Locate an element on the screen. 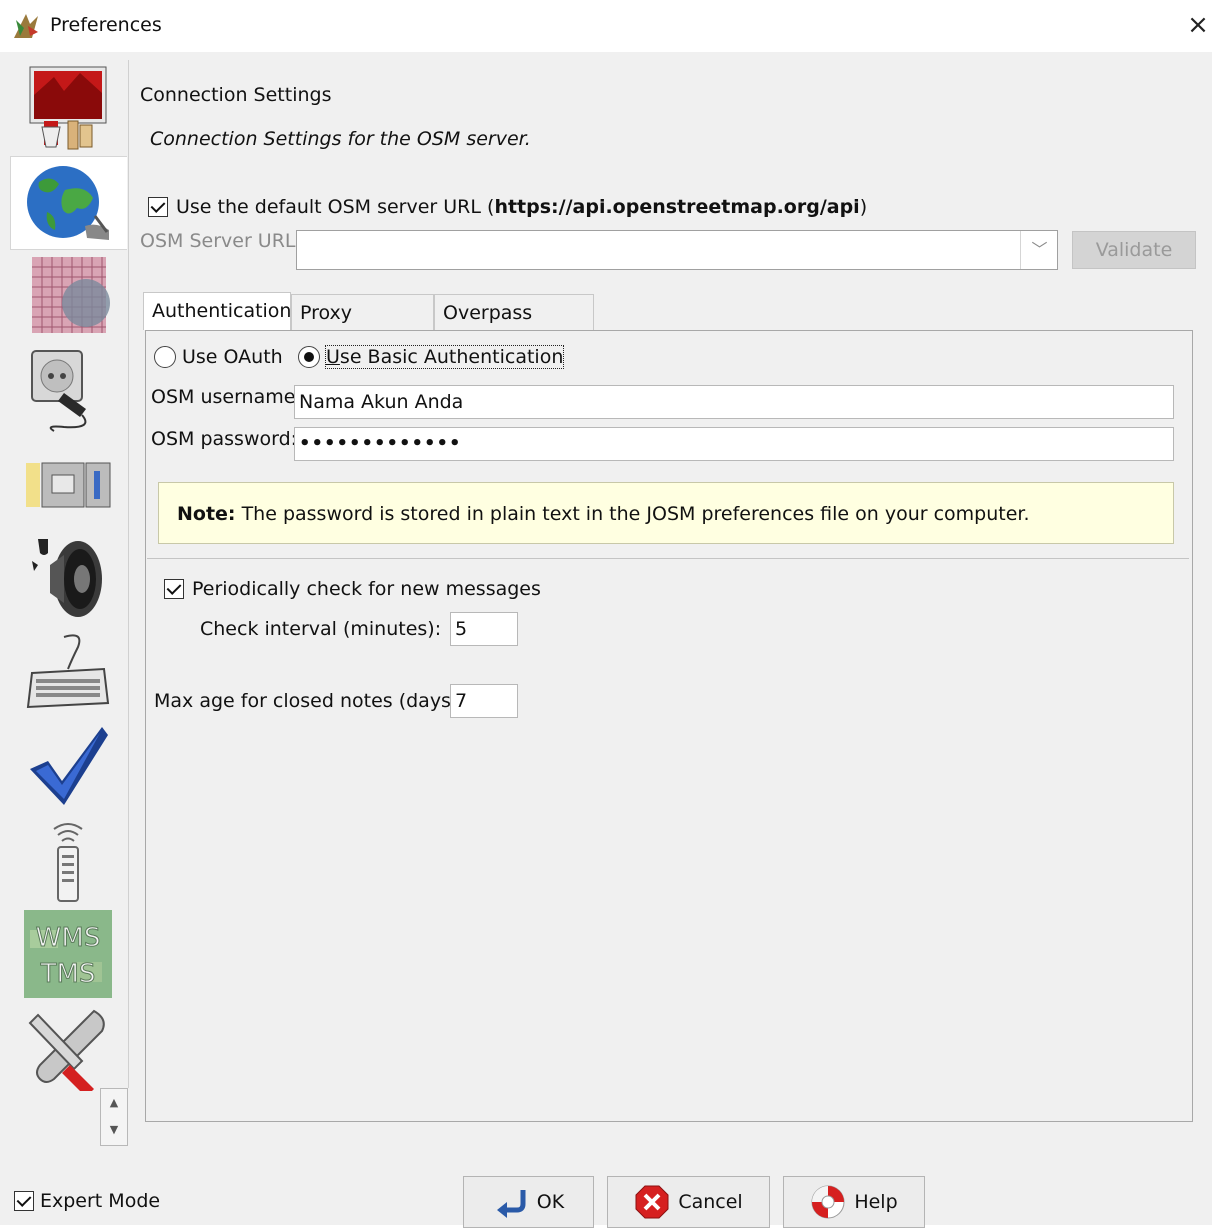 The image size is (1212, 1228). sidebar-item-audio-settings is located at coordinates (68, 578).